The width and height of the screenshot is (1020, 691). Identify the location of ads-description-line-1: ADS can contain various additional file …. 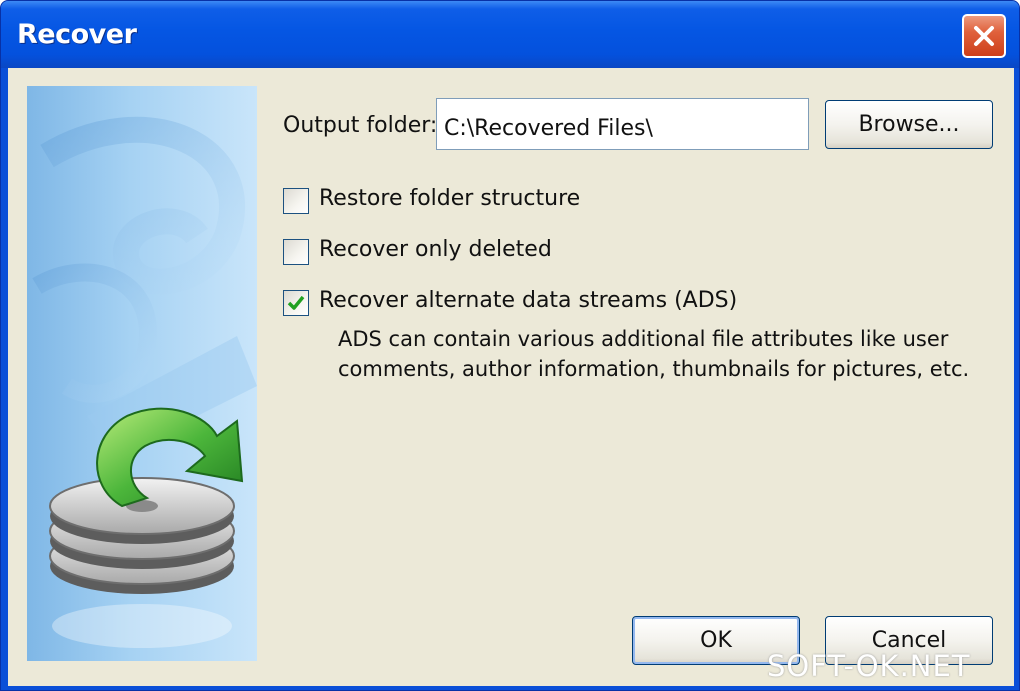
(643, 339).